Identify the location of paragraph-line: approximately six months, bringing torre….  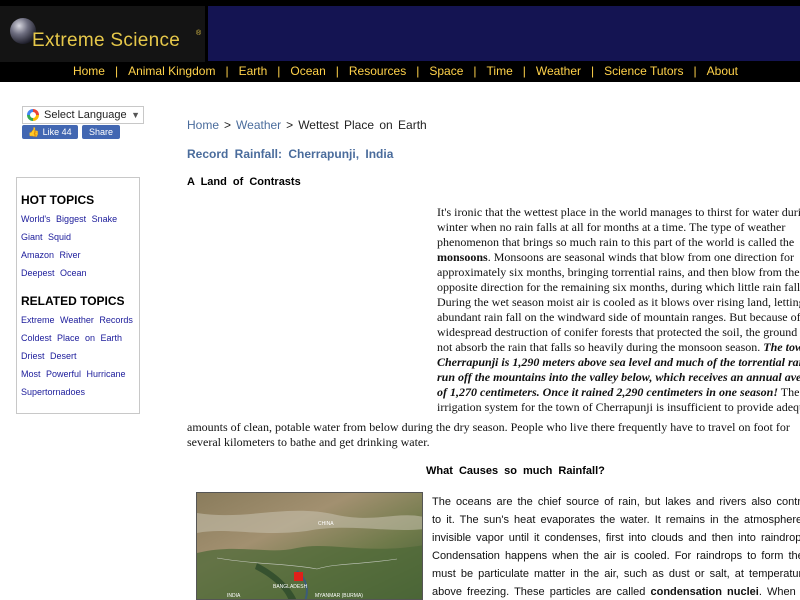
(618, 272).